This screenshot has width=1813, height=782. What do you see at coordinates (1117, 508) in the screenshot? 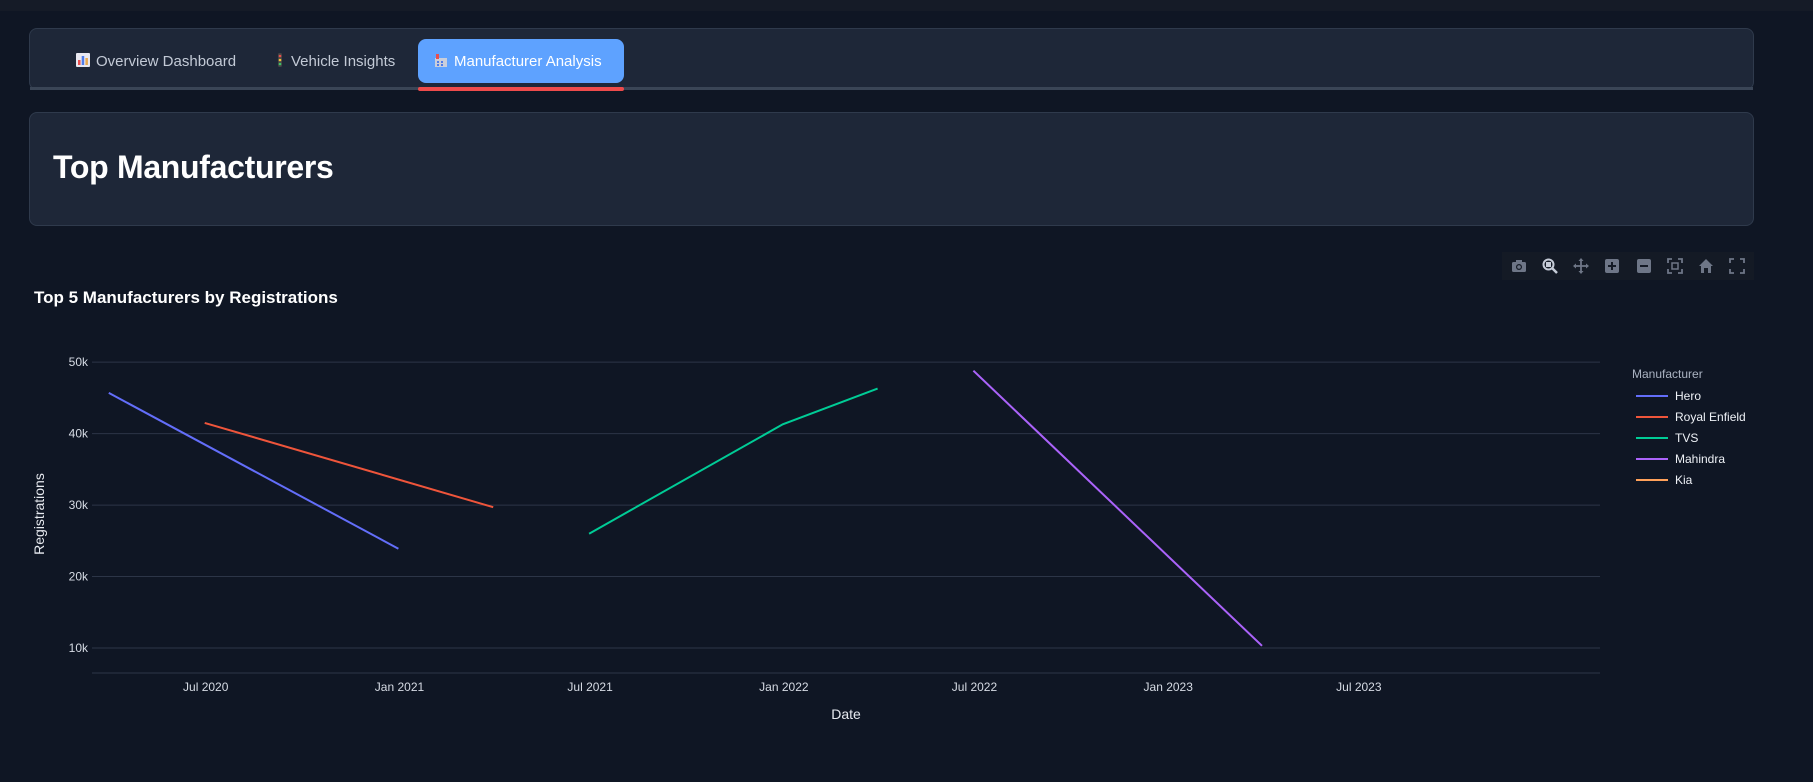
I see `series-line-mahindra` at bounding box center [1117, 508].